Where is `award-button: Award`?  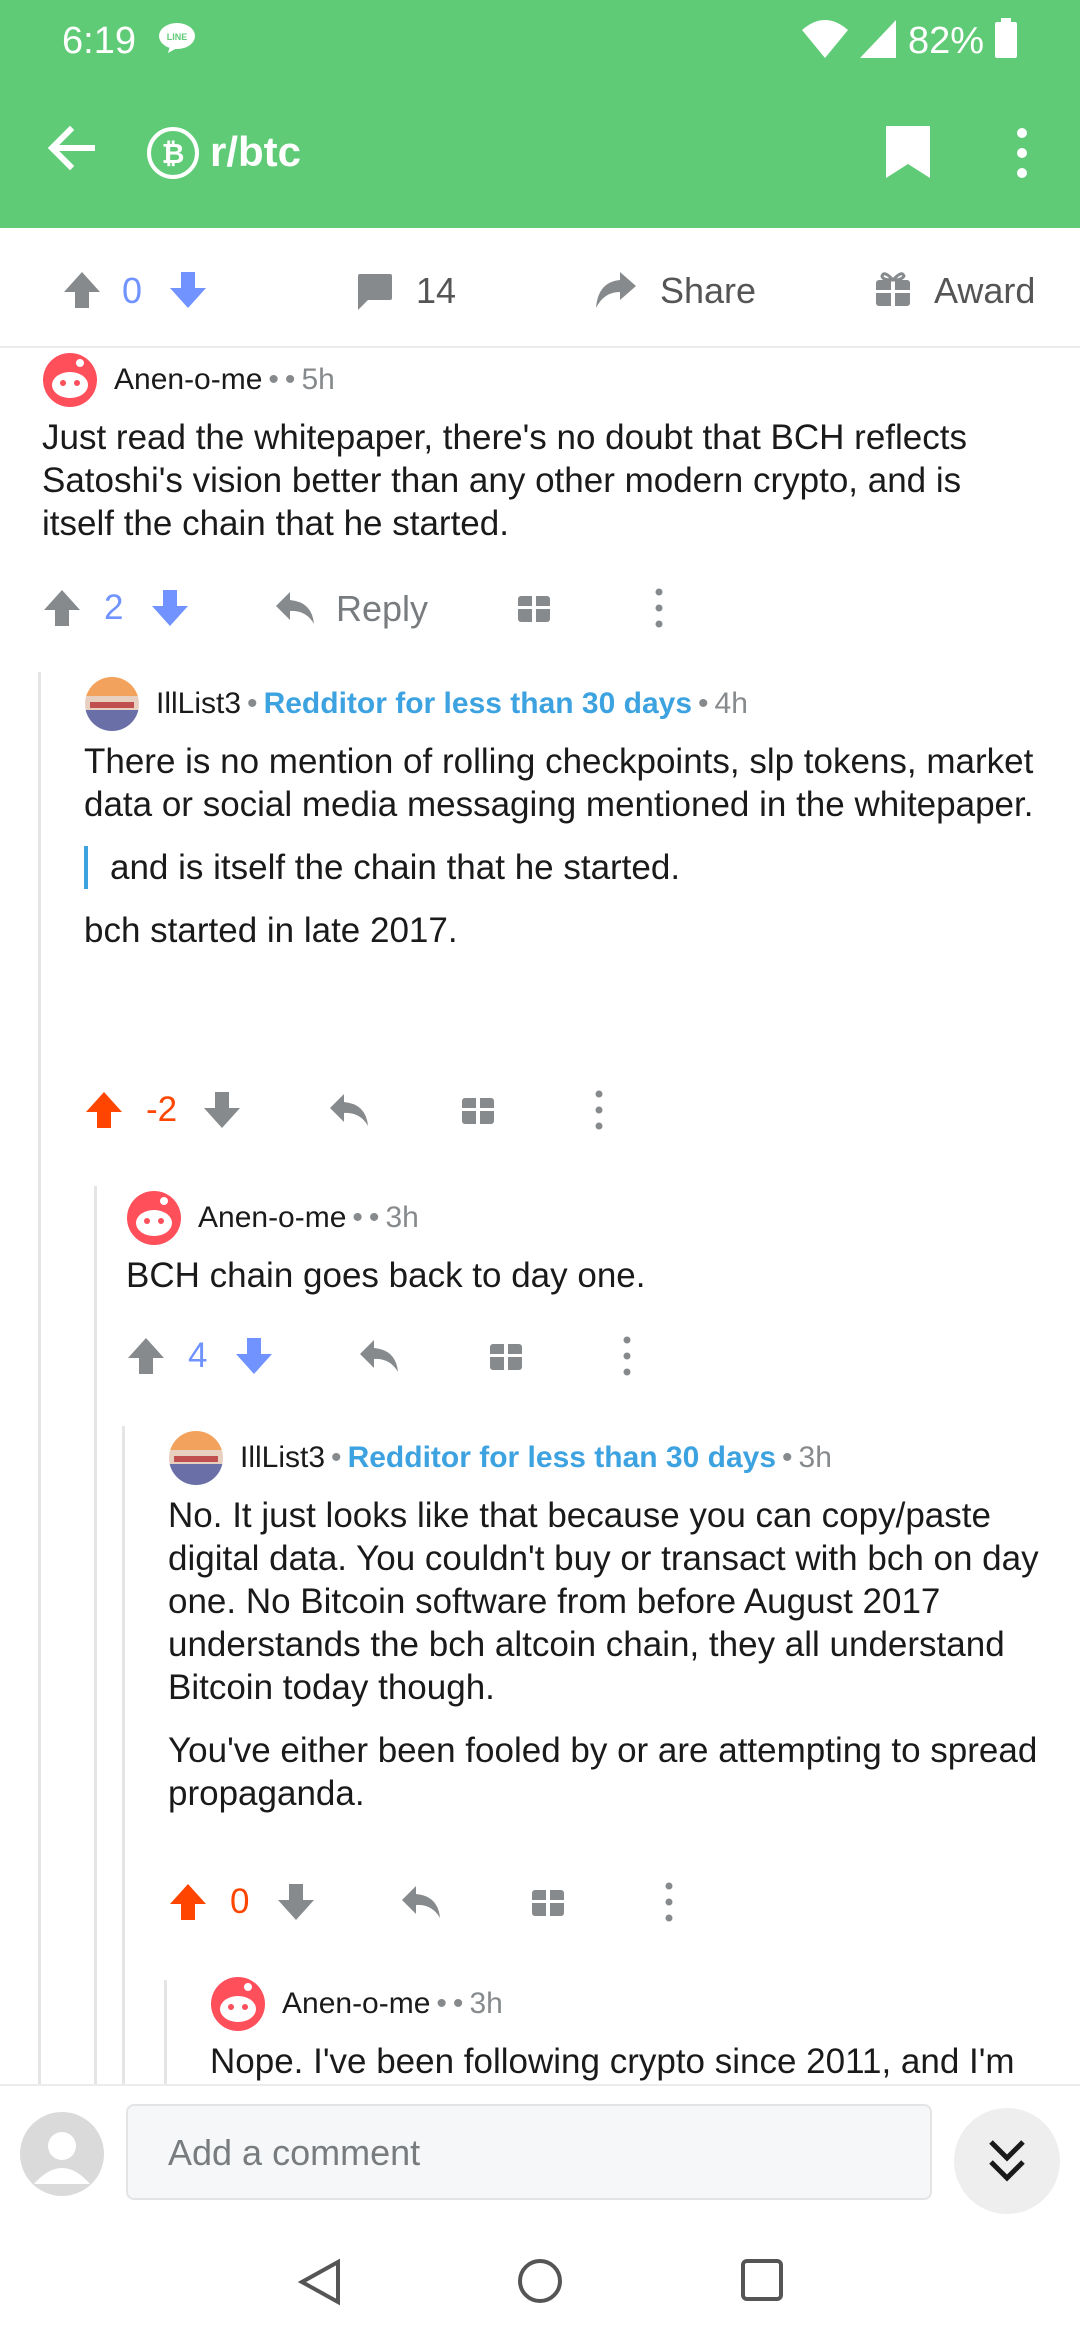
award-button: Award is located at coordinates (984, 291).